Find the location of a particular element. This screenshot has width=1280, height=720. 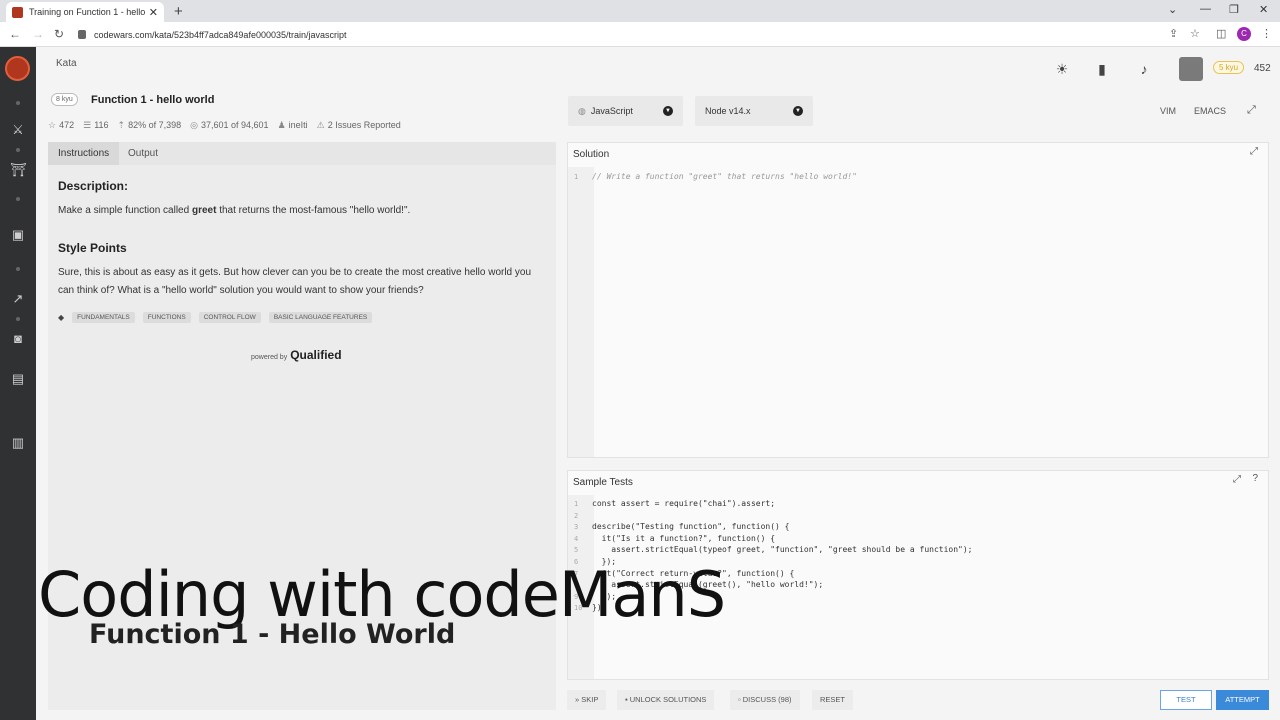

browser-tab-title: Training on Function 1 - hello wo is located at coordinates (87, 12).